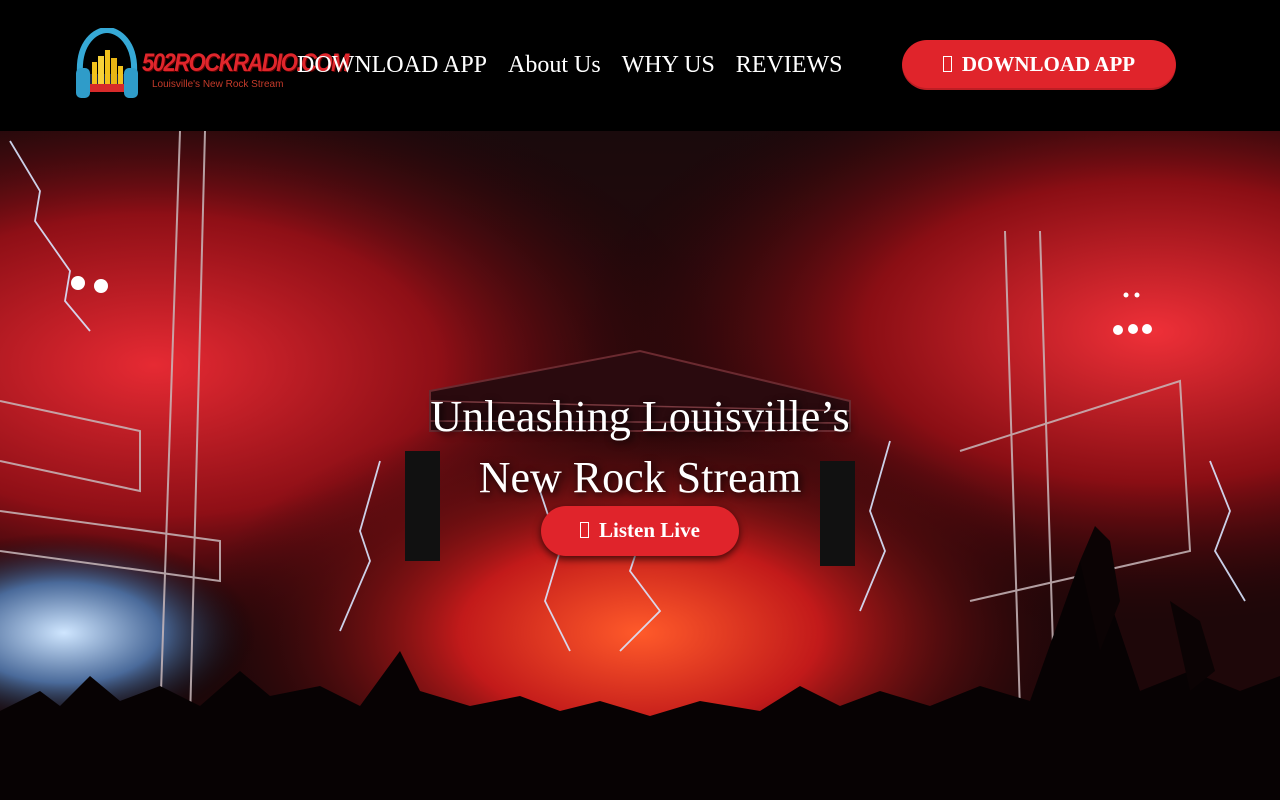 This screenshot has height=800, width=1280. What do you see at coordinates (585, 530) in the screenshot?
I see `play-icon` at bounding box center [585, 530].